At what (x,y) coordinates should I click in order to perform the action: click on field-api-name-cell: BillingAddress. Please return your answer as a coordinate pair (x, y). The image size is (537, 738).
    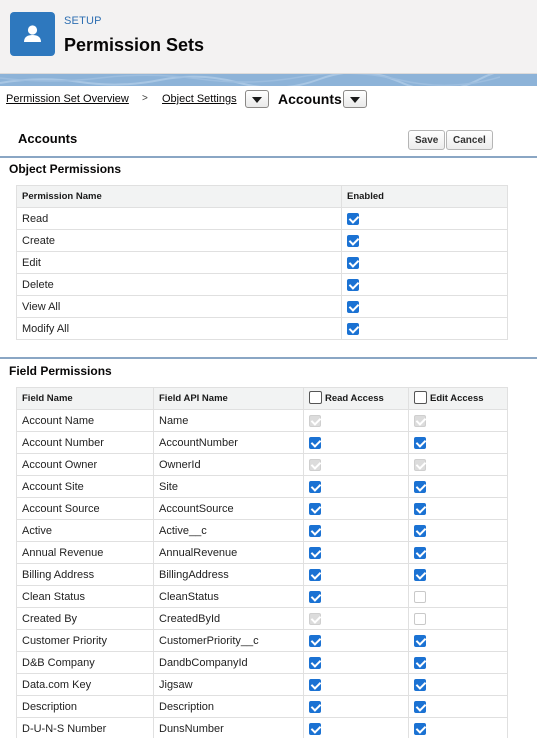
    Looking at the image, I should click on (228, 574).